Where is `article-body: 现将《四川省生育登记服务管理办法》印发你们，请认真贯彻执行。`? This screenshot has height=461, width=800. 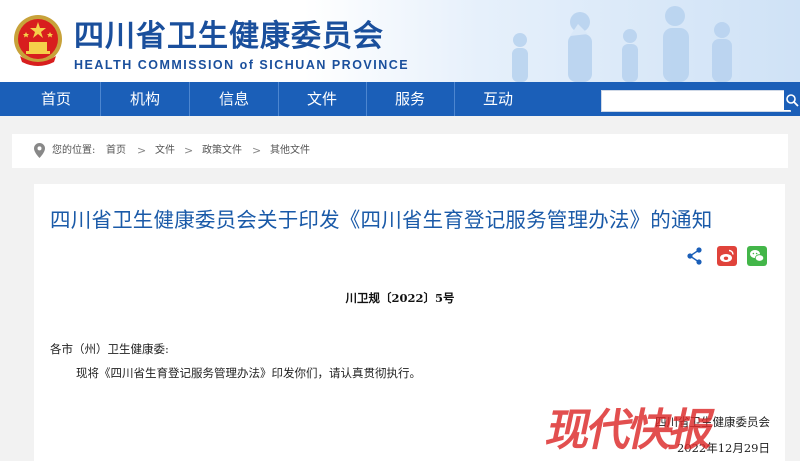
article-body: 现将《四川省生育登记服务管理办法》印发你们，请认真贯彻执行。 is located at coordinates (248, 373).